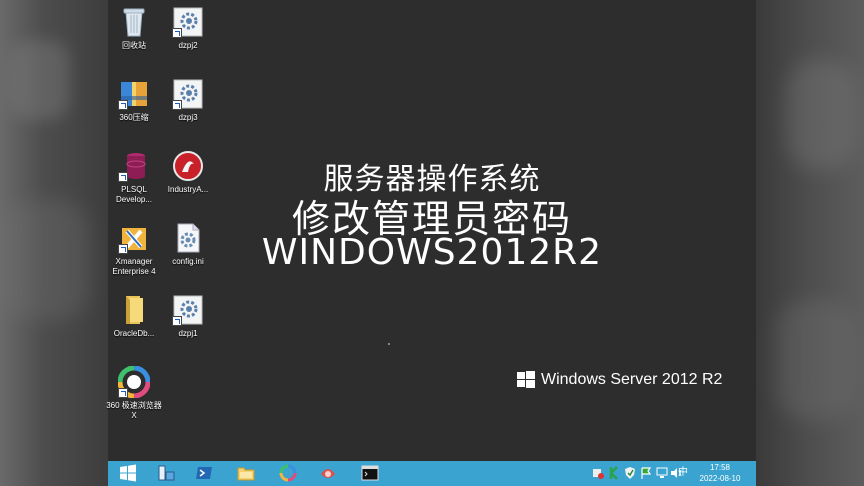  I want to click on cmd-icon, so click(370, 473).